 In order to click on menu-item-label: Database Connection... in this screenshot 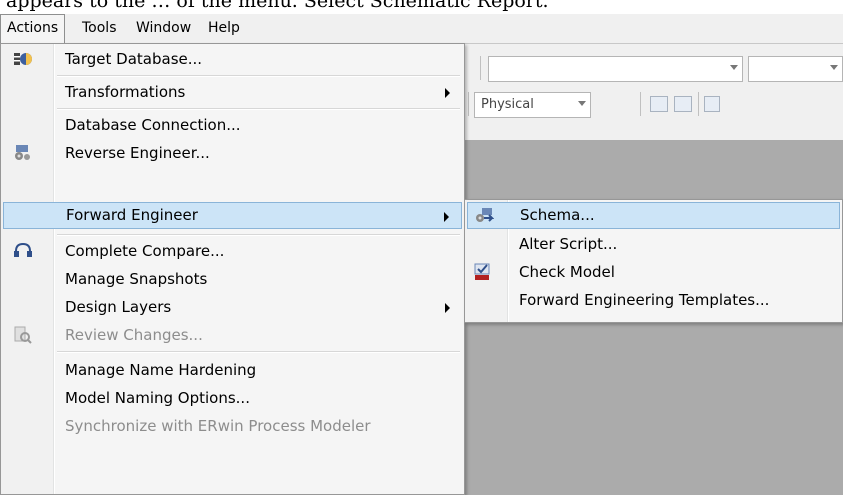, I will do `click(153, 125)`.